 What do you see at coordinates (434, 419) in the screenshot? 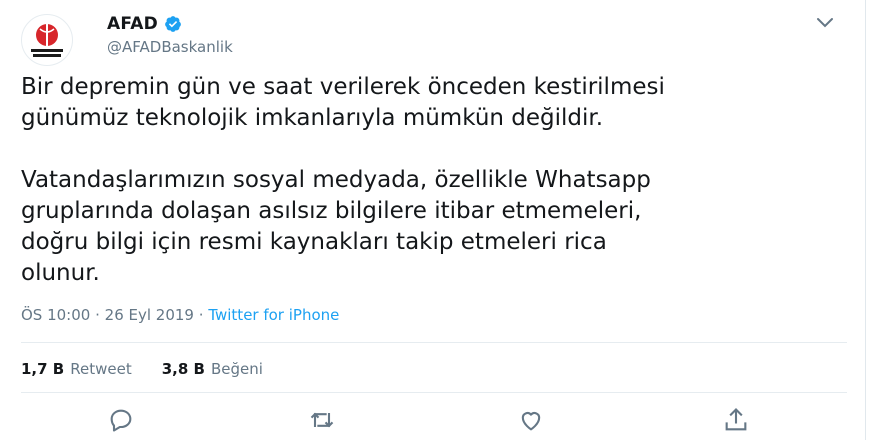
I see `tweet-actions` at bounding box center [434, 419].